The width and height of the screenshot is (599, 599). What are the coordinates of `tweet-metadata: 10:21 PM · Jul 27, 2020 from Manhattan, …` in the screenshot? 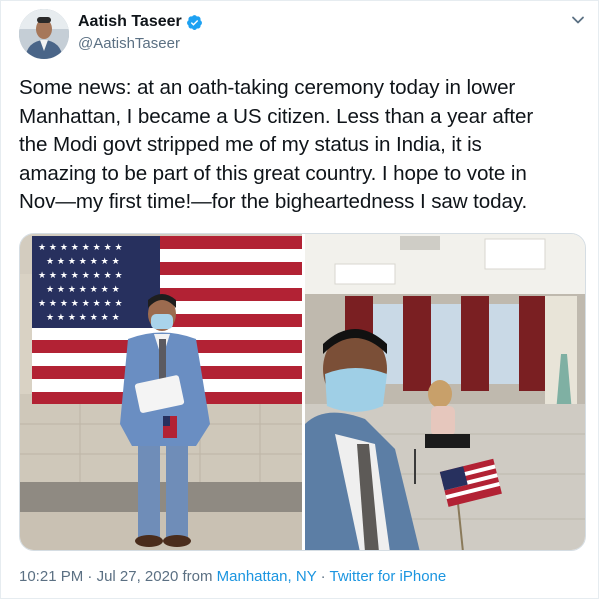 It's located at (232, 576).